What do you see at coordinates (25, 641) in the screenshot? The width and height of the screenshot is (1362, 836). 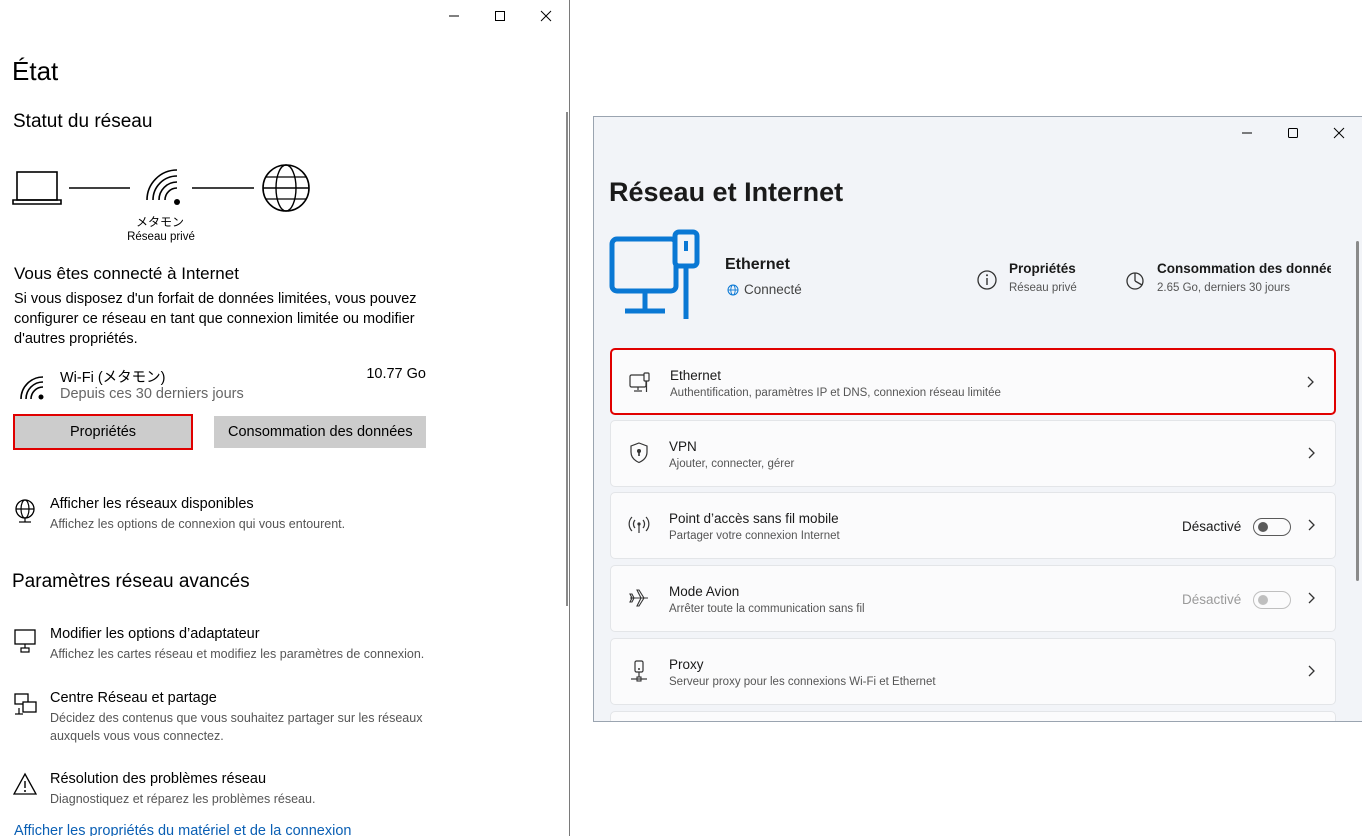 I see `adapter-icon` at bounding box center [25, 641].